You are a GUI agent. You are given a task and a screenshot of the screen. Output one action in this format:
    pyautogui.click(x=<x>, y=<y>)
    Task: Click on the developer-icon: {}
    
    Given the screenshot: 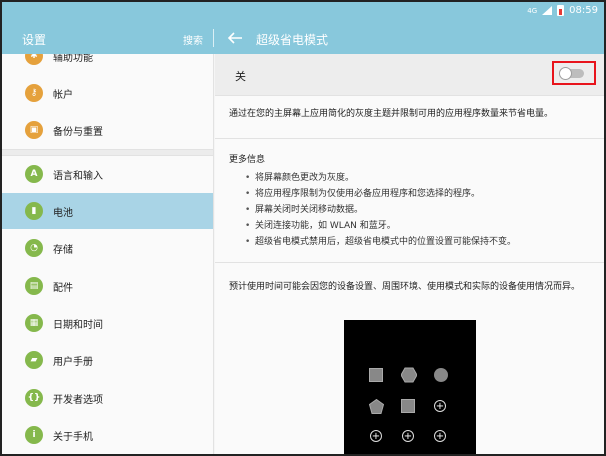 What is the action you would take?
    pyautogui.click(x=34, y=398)
    